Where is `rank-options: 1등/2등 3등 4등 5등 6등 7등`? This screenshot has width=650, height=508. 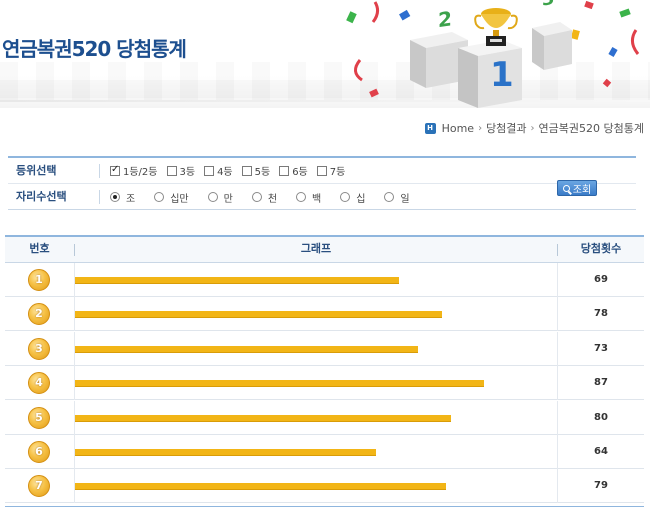
rank-options: 1등/2등 3등 4등 5등 6등 7등 is located at coordinates (225, 170).